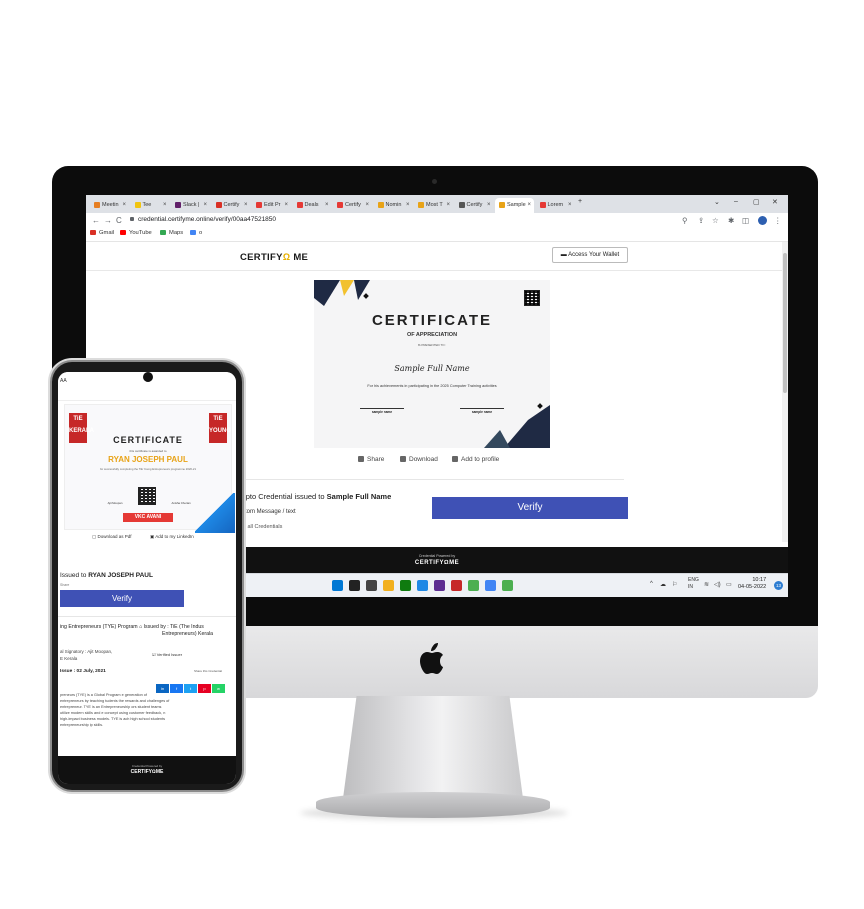  I want to click on cloud-icon: ☁, so click(663, 584).